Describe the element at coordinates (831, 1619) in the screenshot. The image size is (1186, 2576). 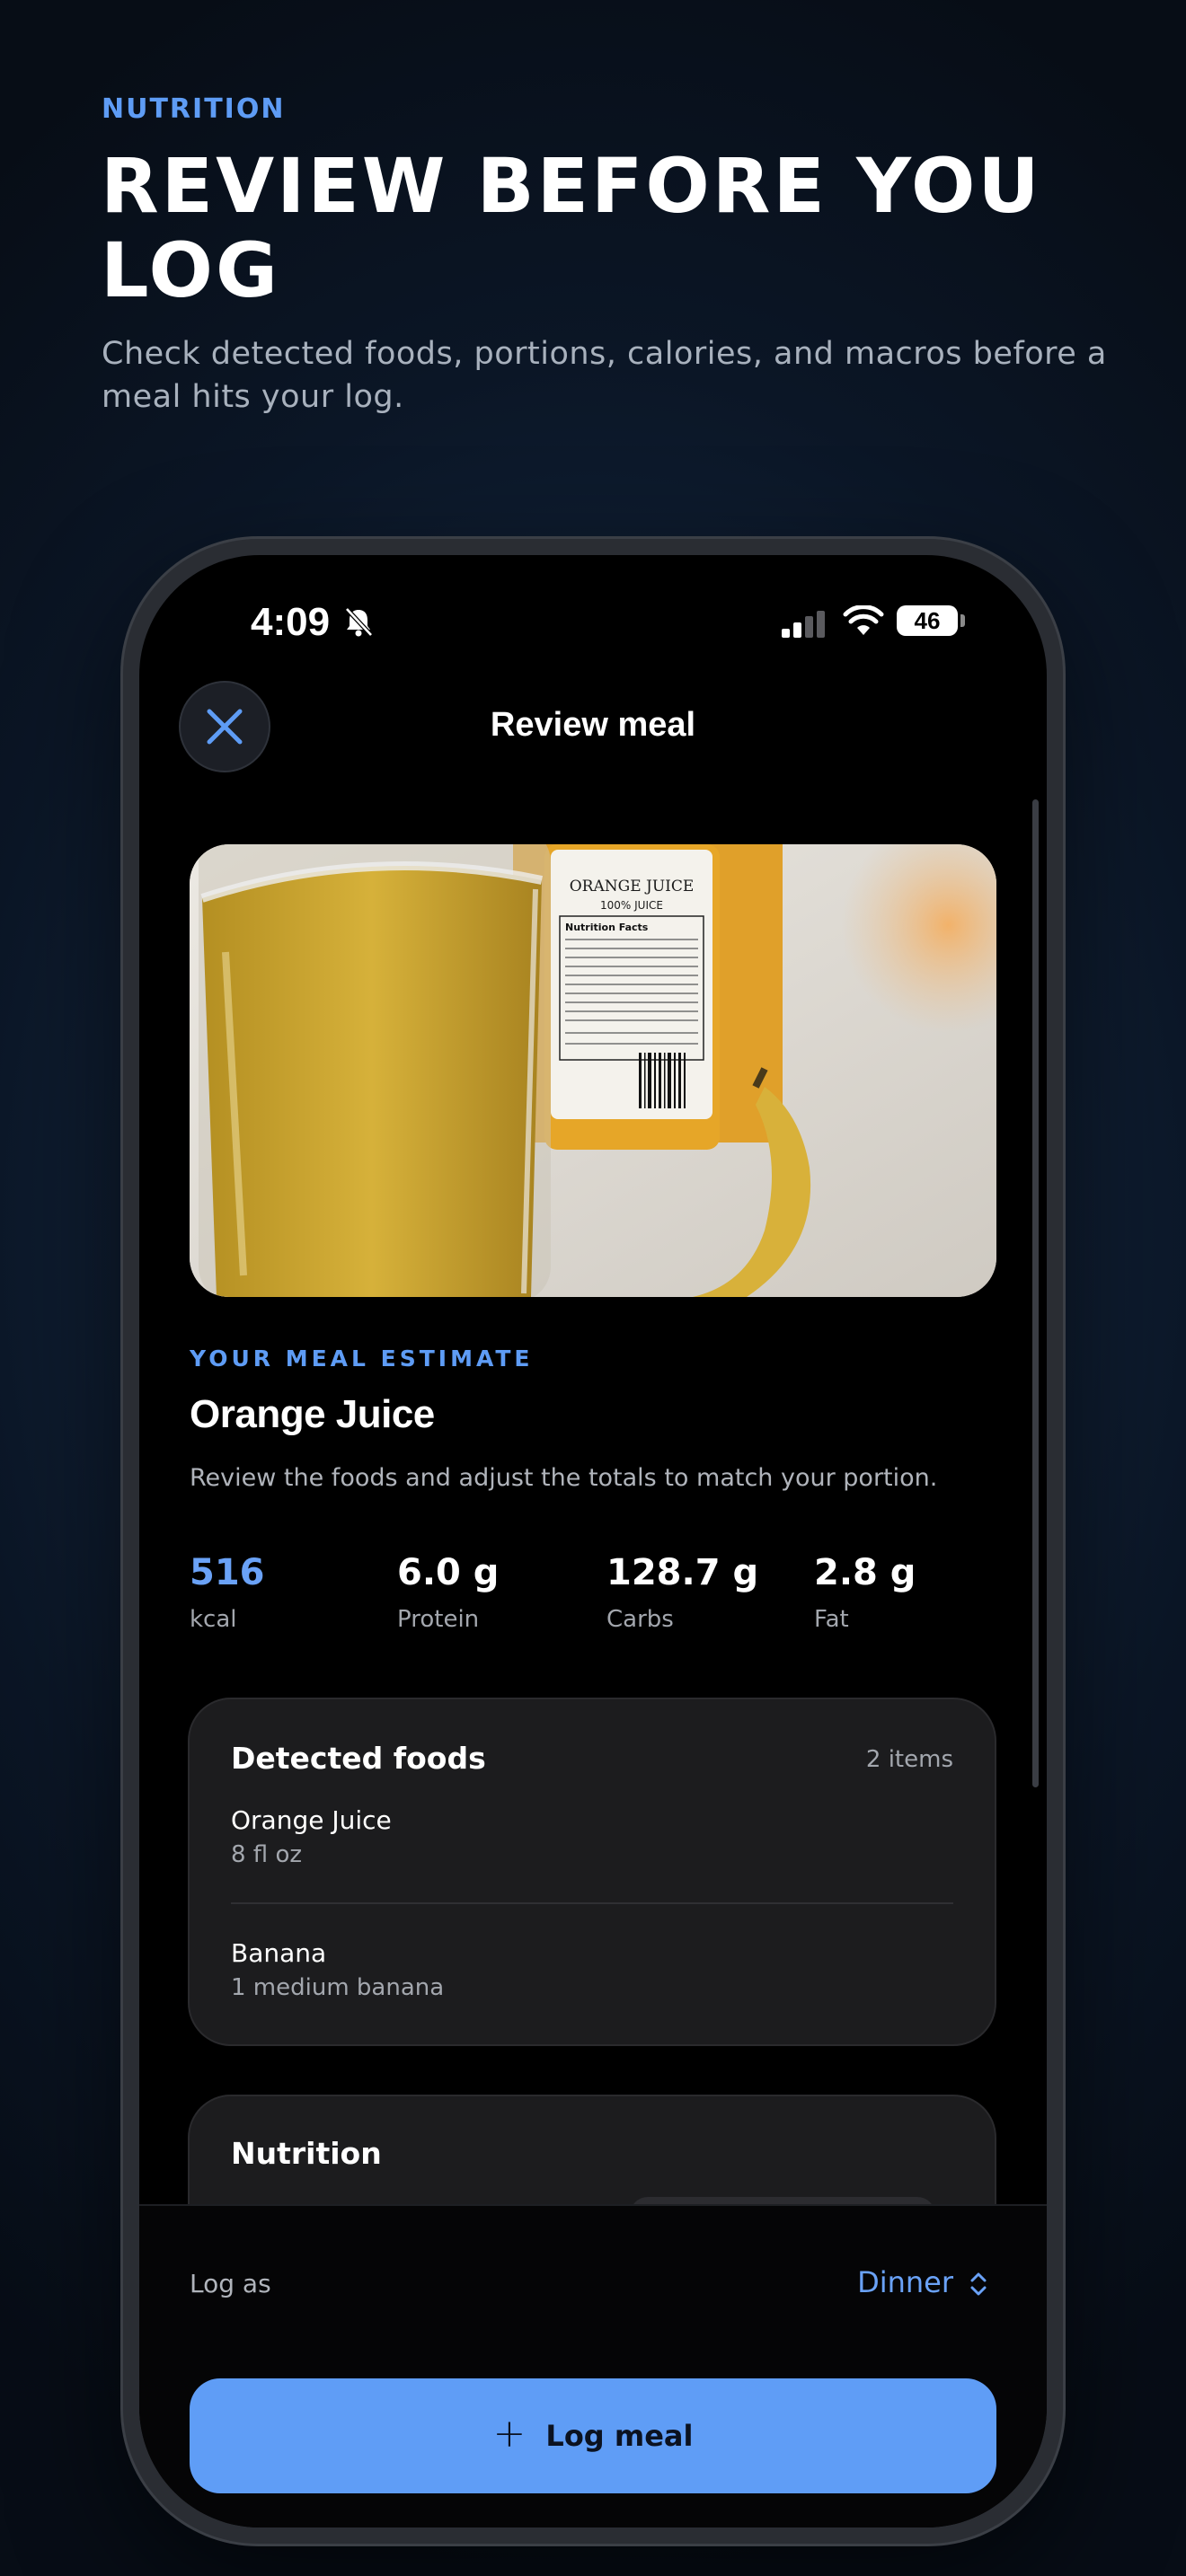
I see `macro-label: Fat` at that location.